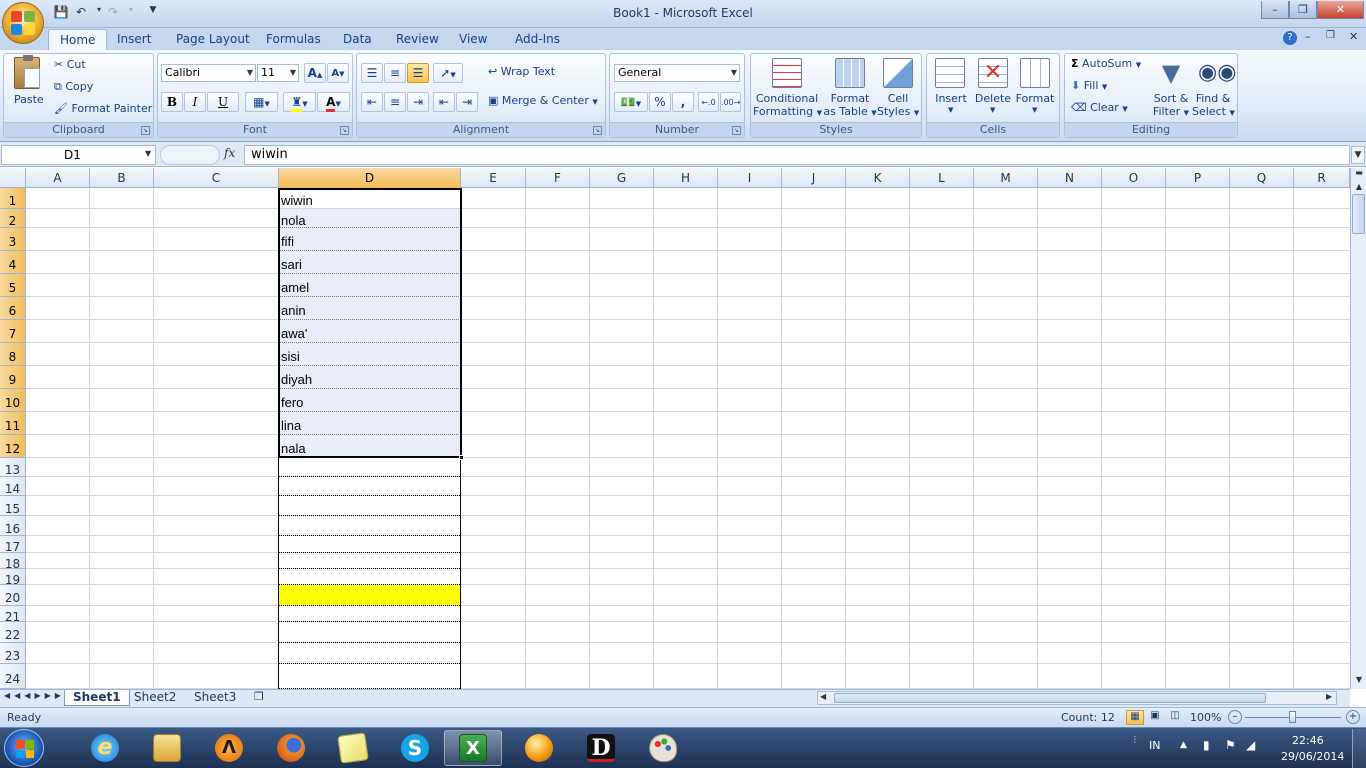 This screenshot has height=768, width=1366. I want to click on row-header-4: 4, so click(13, 262).